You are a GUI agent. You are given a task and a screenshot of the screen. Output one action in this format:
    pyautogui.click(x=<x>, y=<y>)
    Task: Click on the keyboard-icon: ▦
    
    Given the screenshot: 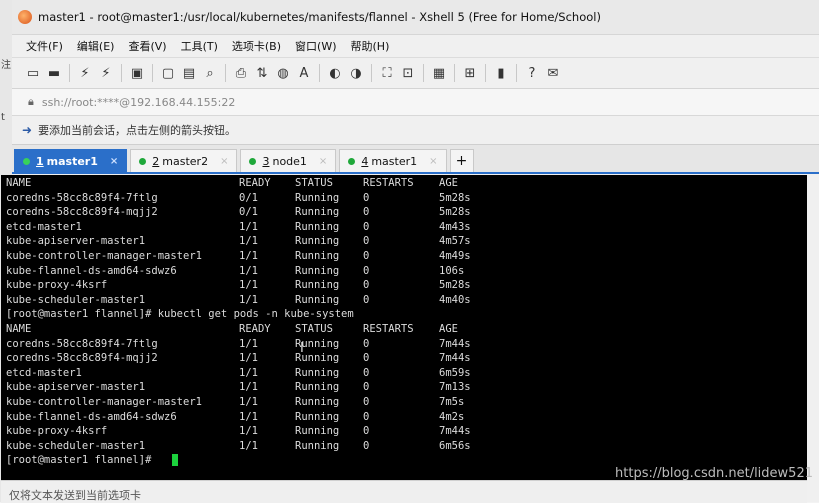 What is the action you would take?
    pyautogui.click(x=439, y=73)
    